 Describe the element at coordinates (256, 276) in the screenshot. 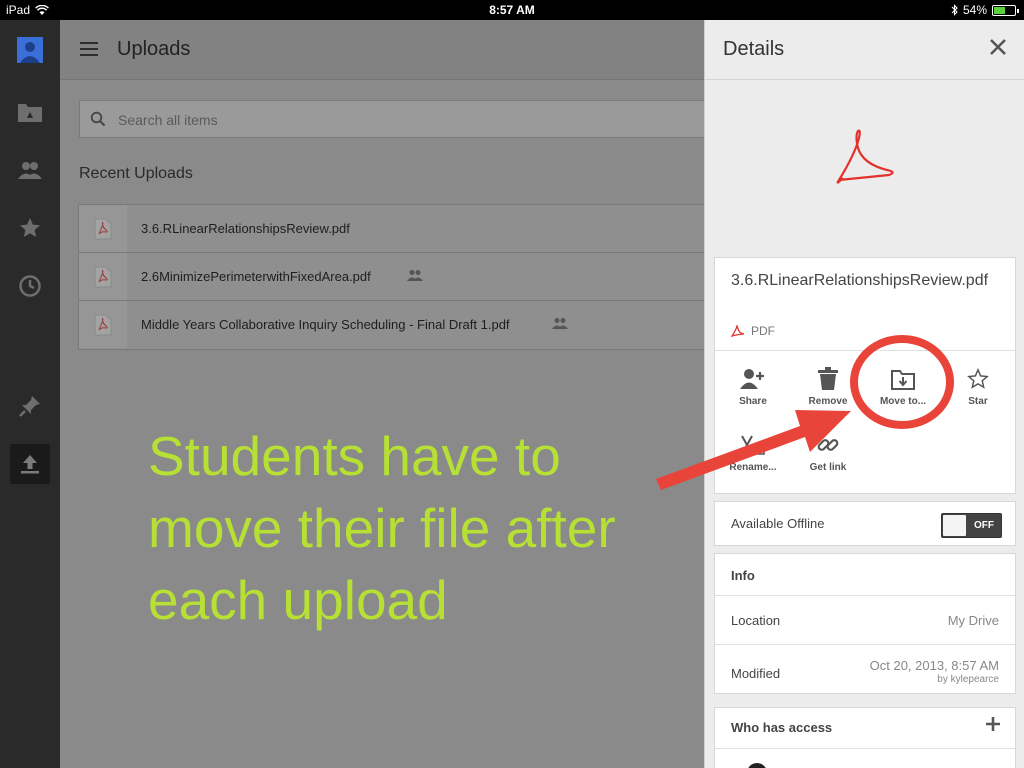

I see `file-name: 2.6MinimizePerimeterwithFixedArea.pdf` at that location.